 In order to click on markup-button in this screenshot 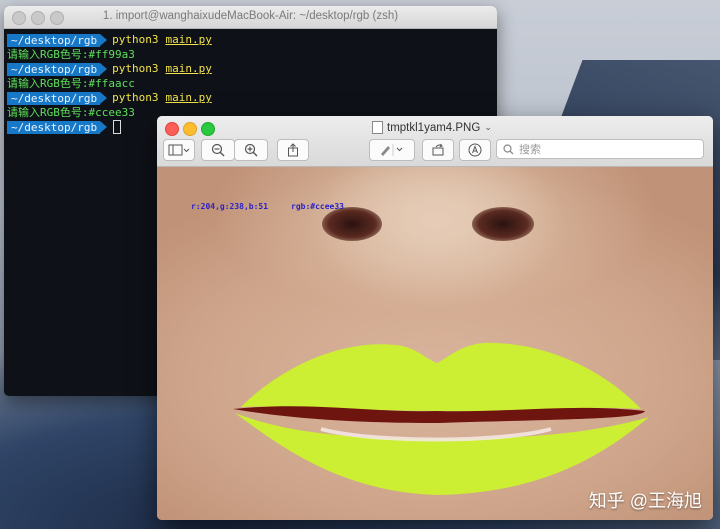, I will do `click(392, 150)`.